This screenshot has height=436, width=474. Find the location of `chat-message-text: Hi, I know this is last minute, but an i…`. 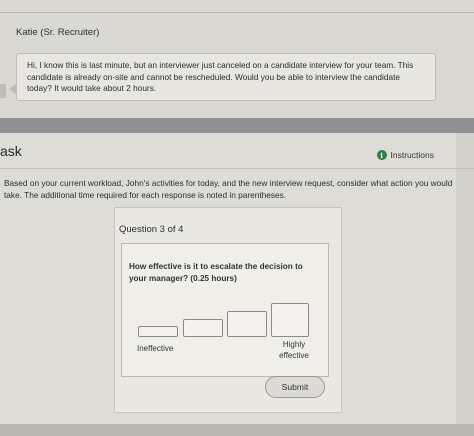

chat-message-text: Hi, I know this is last minute, but an i… is located at coordinates (220, 76).